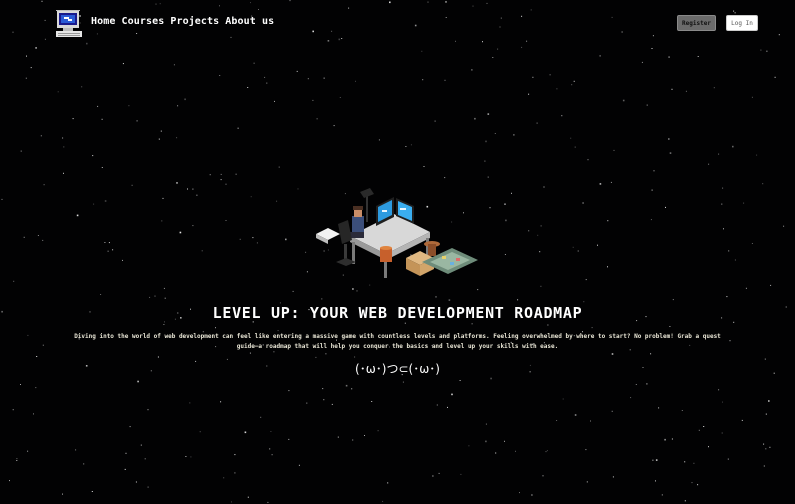  I want to click on register-button: Register, so click(696, 23).